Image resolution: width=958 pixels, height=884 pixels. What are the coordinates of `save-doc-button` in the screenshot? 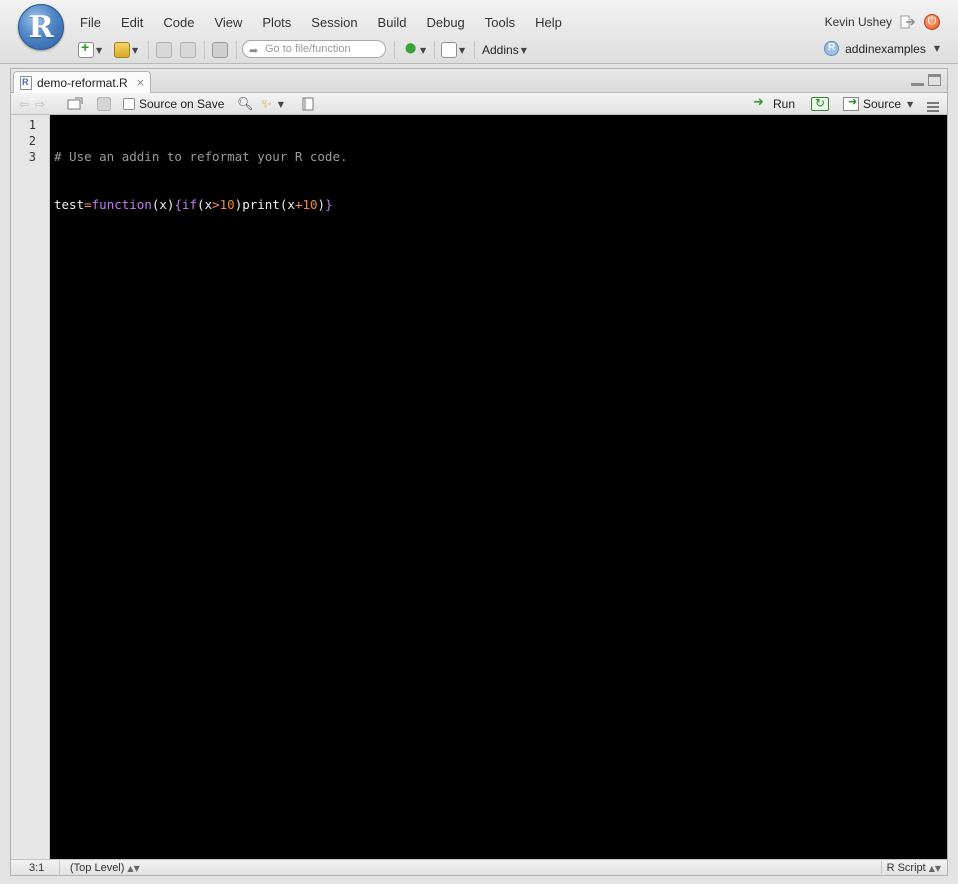 It's located at (104, 104).